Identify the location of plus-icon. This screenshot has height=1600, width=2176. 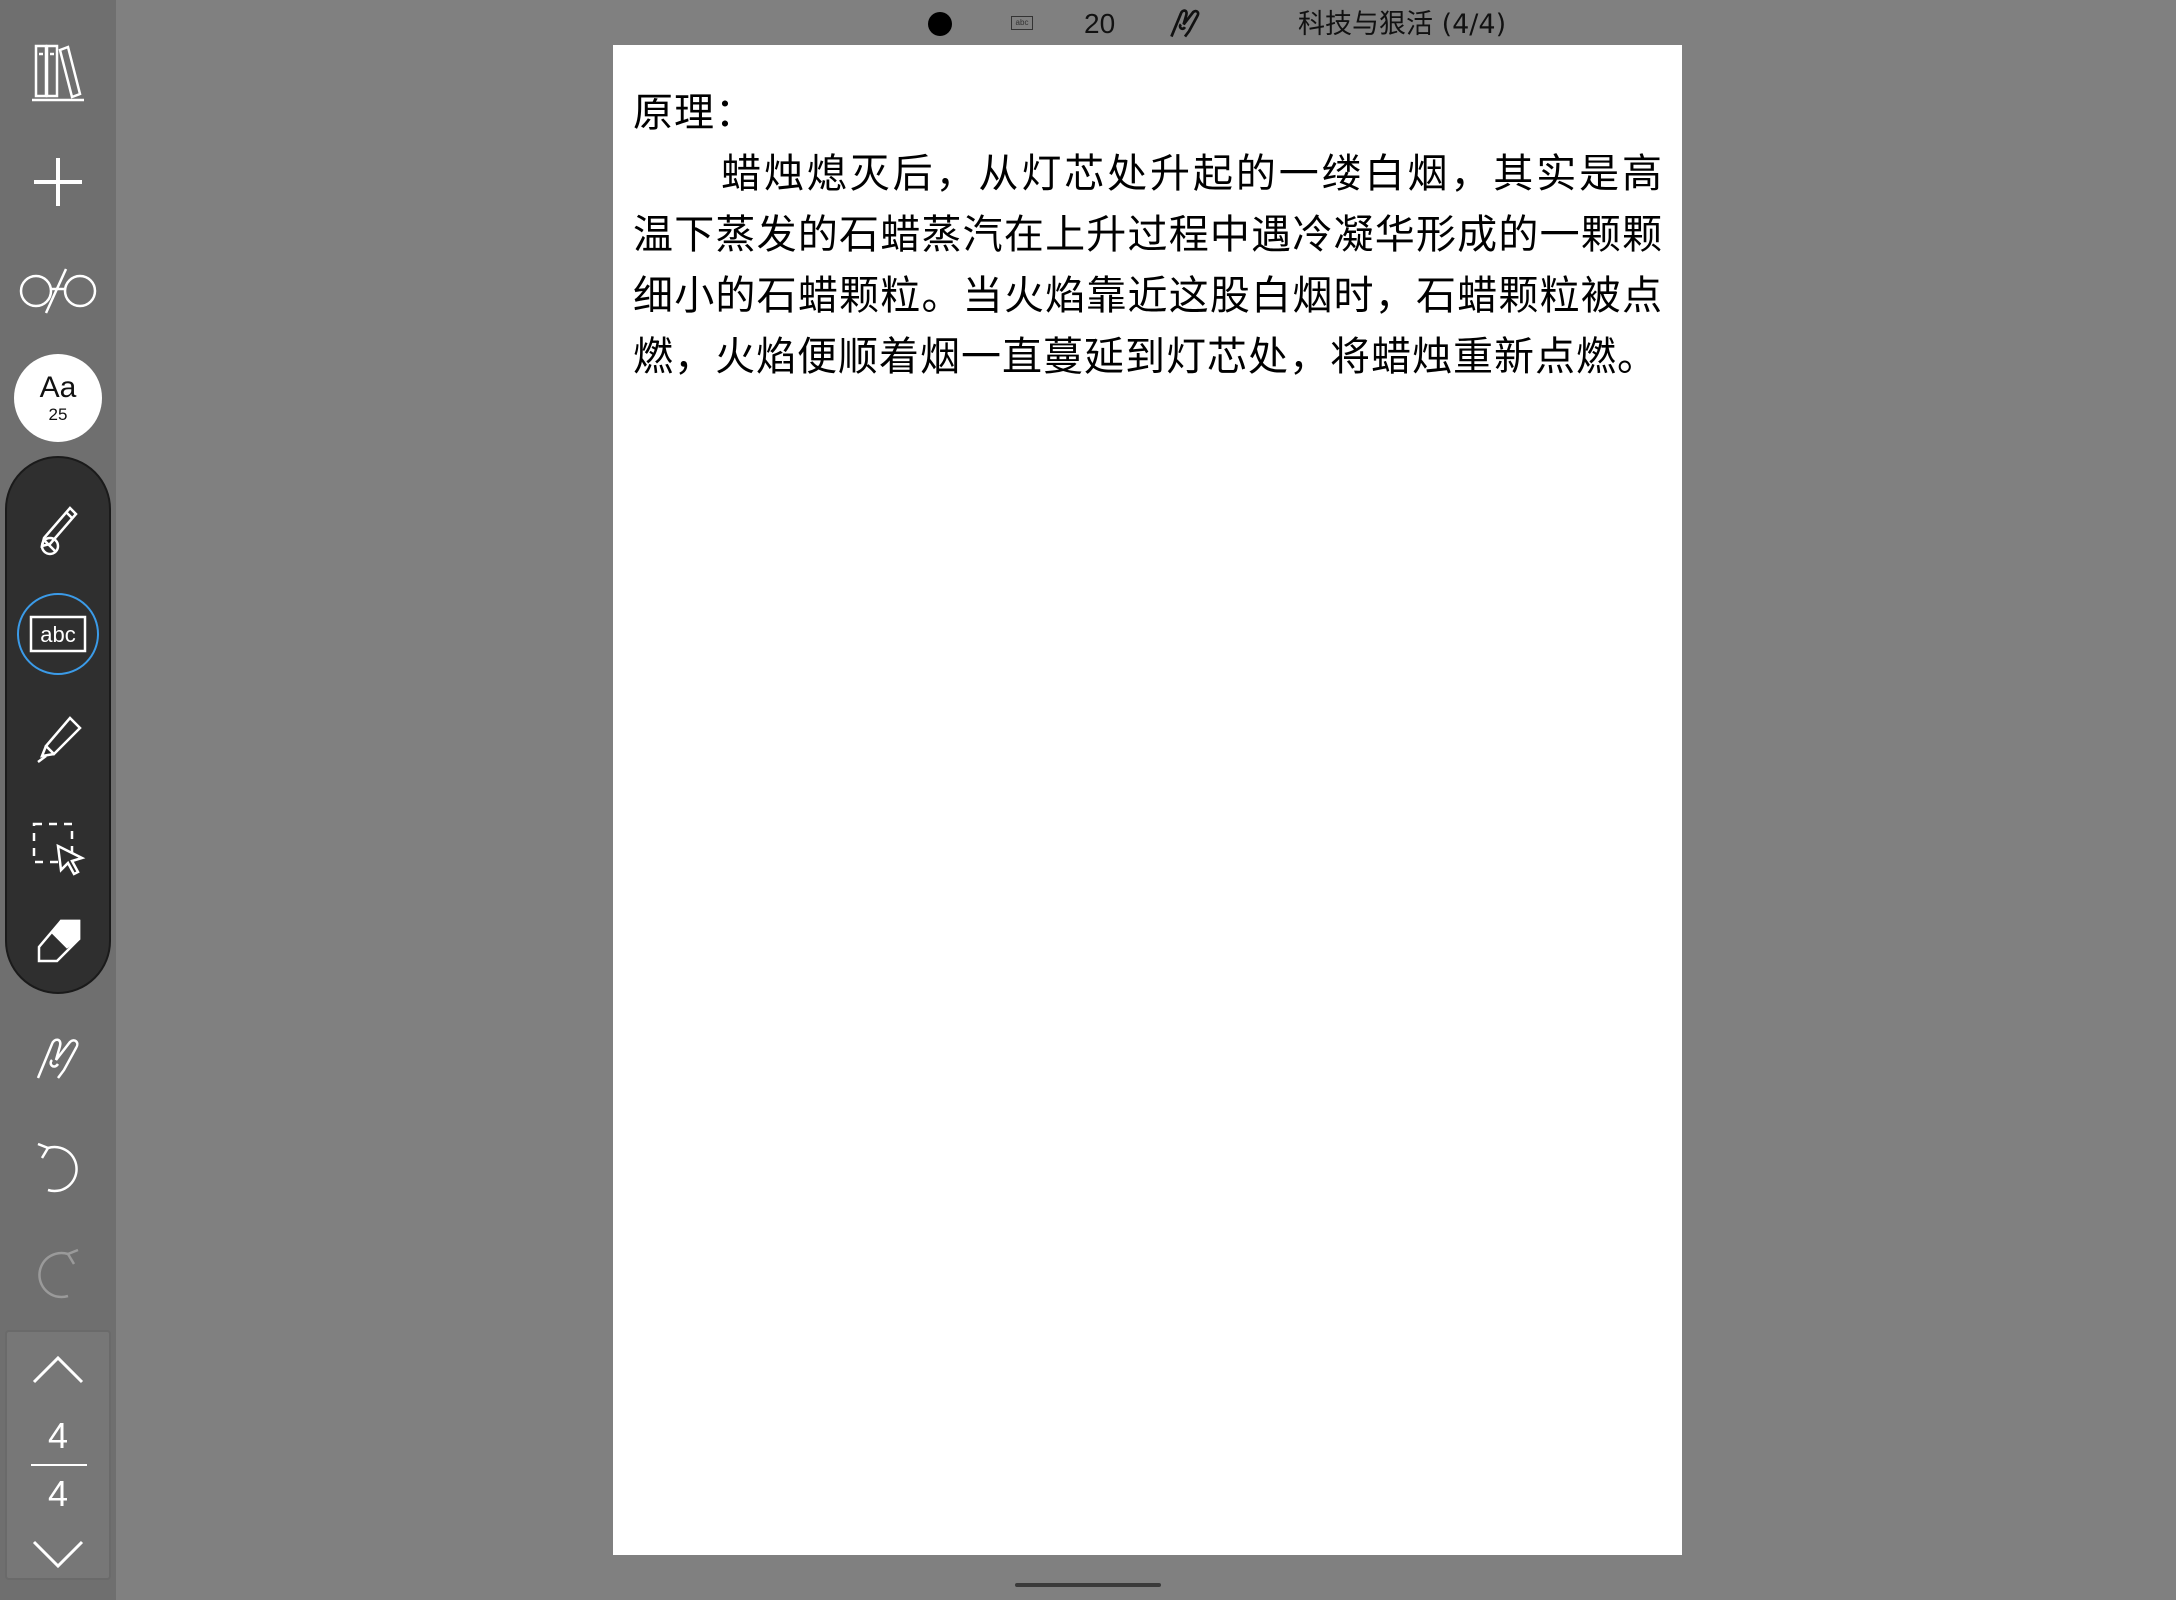
(58, 182).